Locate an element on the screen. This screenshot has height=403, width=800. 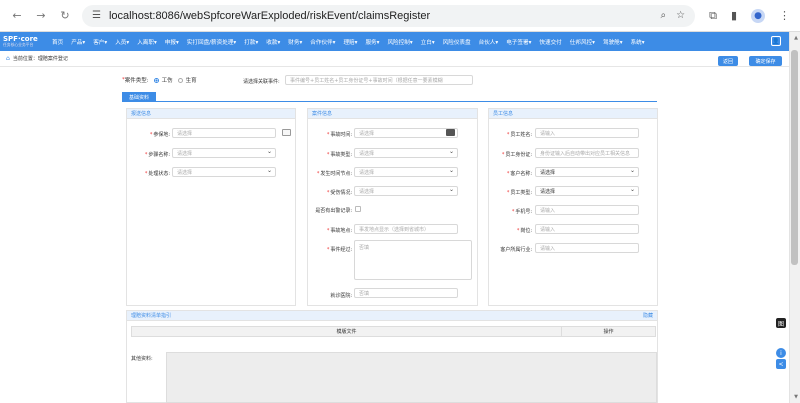
customer-name-select: 请选择 is located at coordinates (587, 172).